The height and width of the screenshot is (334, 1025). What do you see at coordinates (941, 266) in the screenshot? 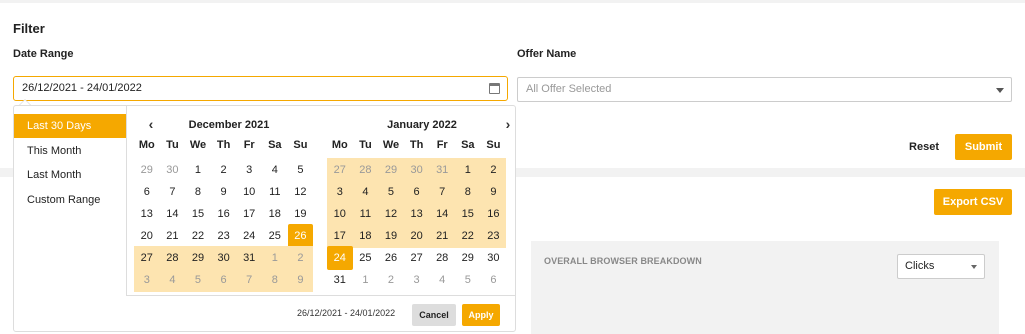
I see `metric-select: Clicks` at bounding box center [941, 266].